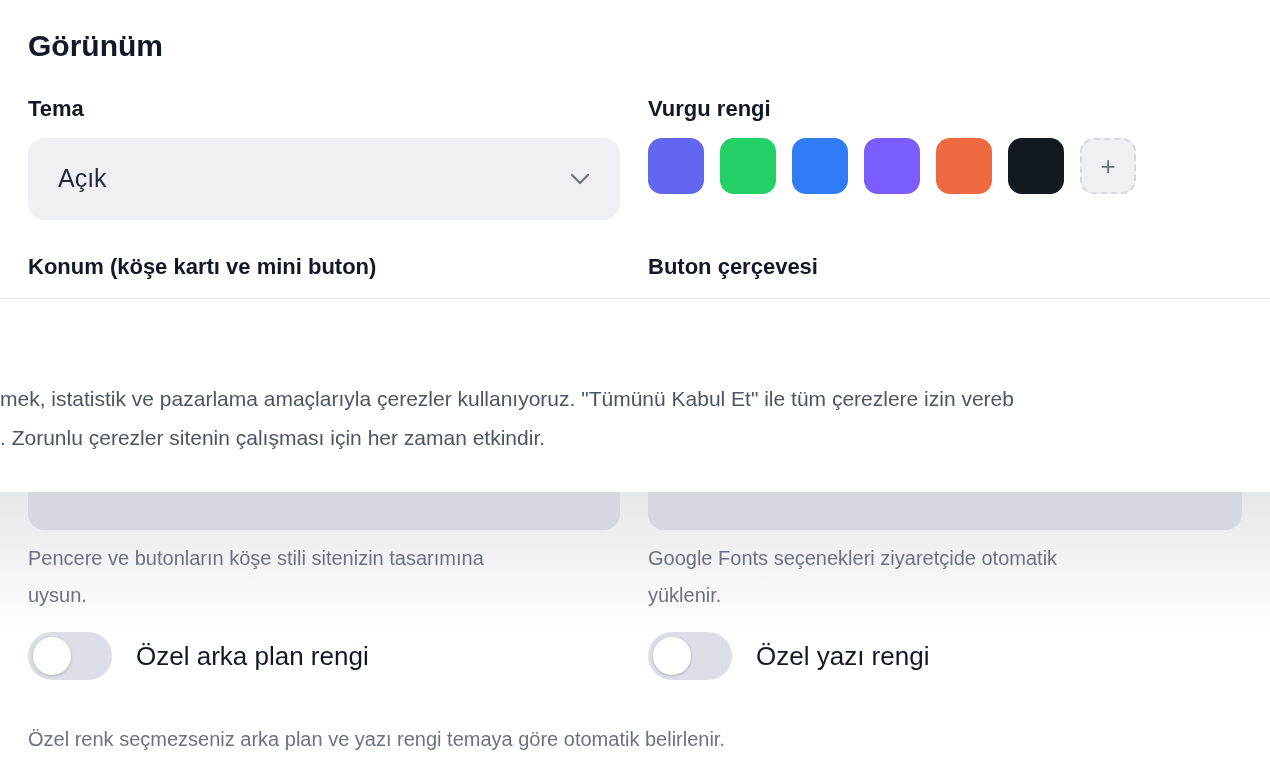 The width and height of the screenshot is (1270, 784). Describe the element at coordinates (256, 577) in the screenshot. I see `help-text: Pencere ve butonların köşe stili sitenizin tasarımına uysun.` at that location.